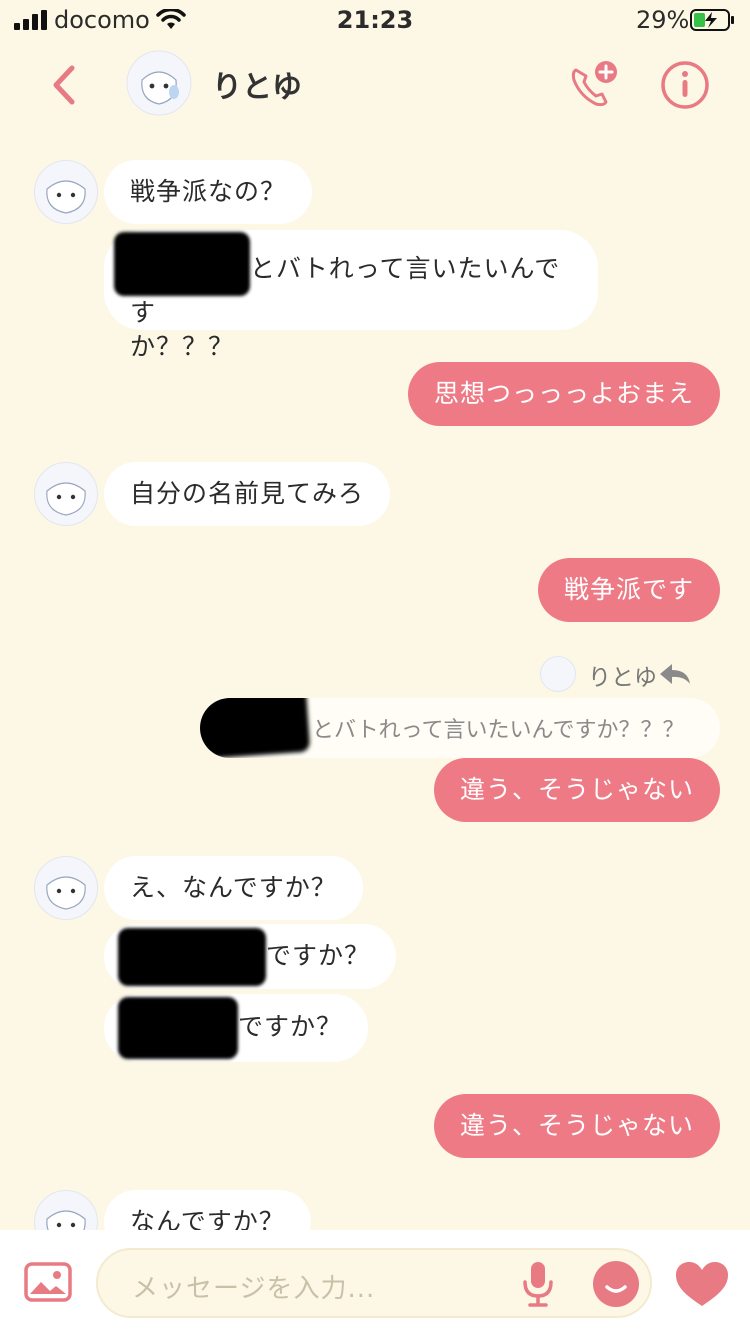  Describe the element at coordinates (351, 295) in the screenshot. I see `message-bubble-incoming: とバトれって言いたいんです か？？？` at that location.